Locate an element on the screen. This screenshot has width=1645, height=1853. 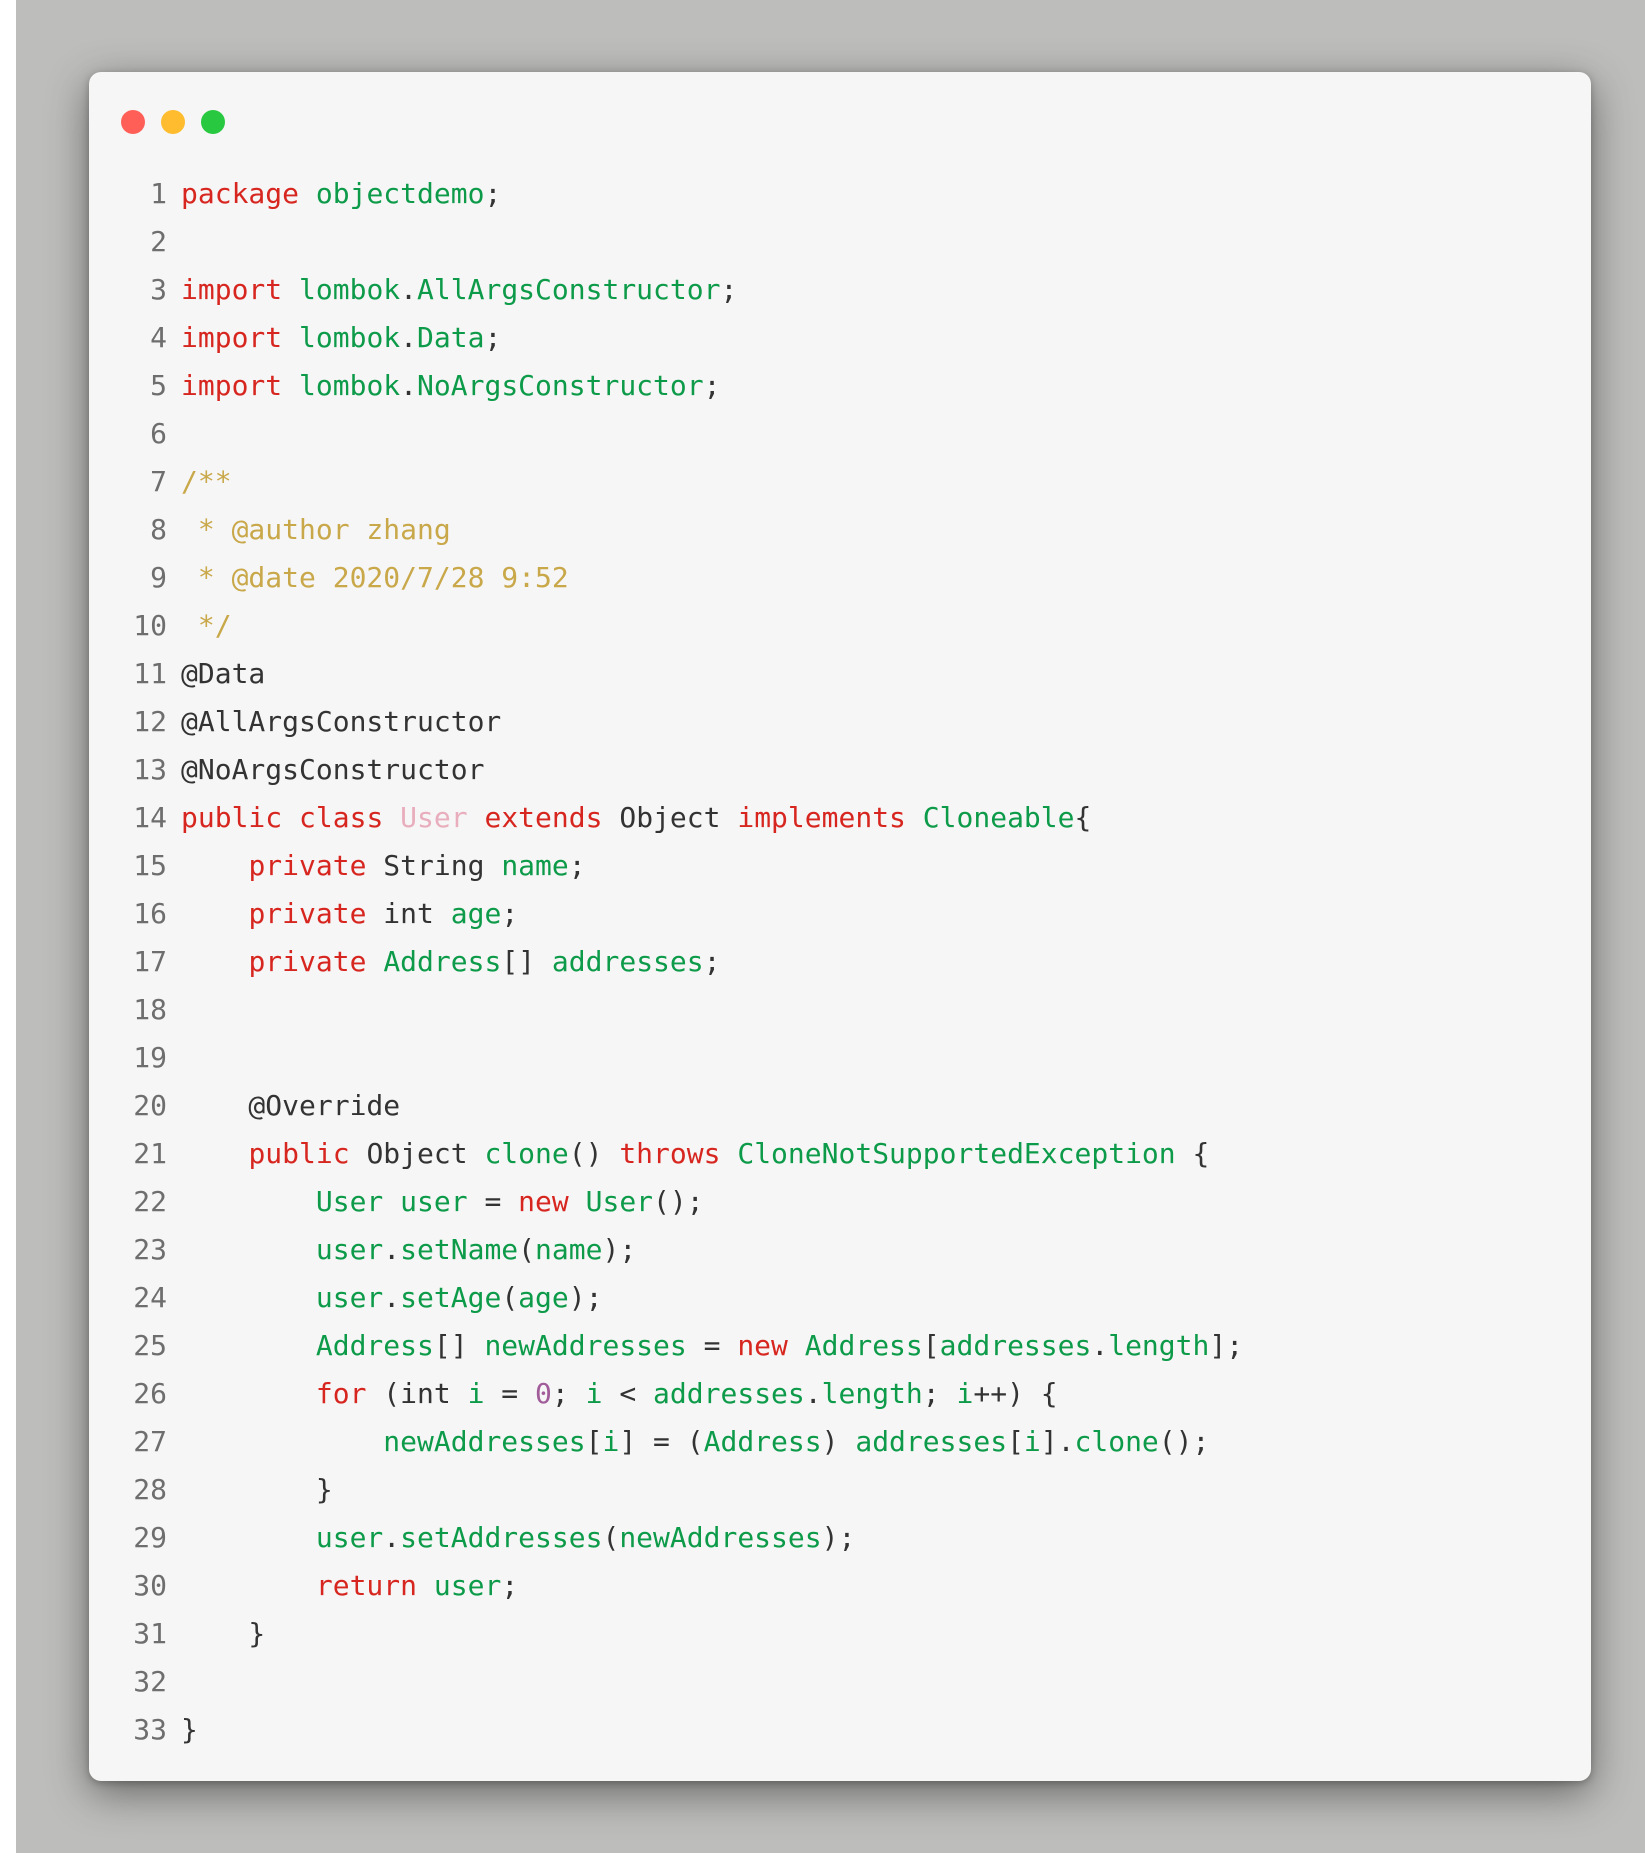
line-content: private int age; is located at coordinates (342, 914).